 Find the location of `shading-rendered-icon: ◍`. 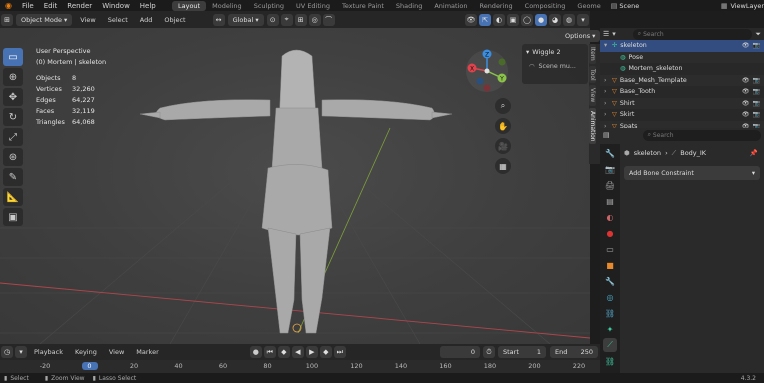

shading-rendered-icon: ◍ is located at coordinates (569, 19).